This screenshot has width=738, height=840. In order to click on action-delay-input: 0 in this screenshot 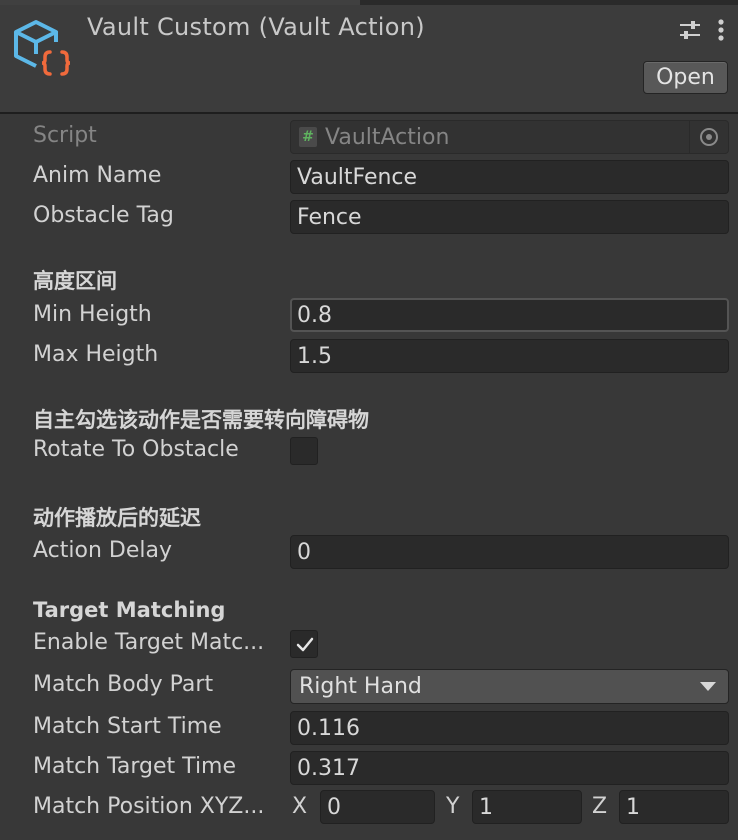, I will do `click(509, 552)`.